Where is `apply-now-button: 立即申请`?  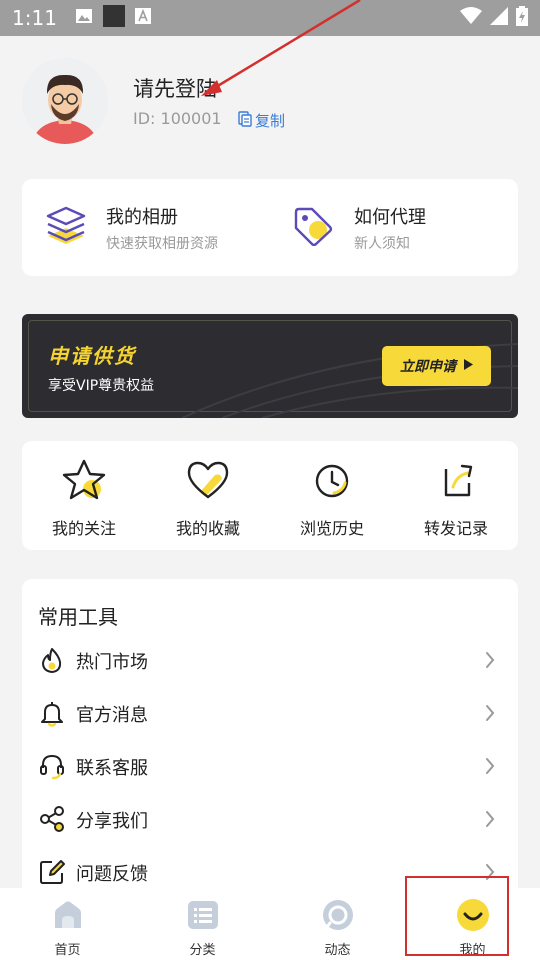 apply-now-button: 立即申请 is located at coordinates (436, 366).